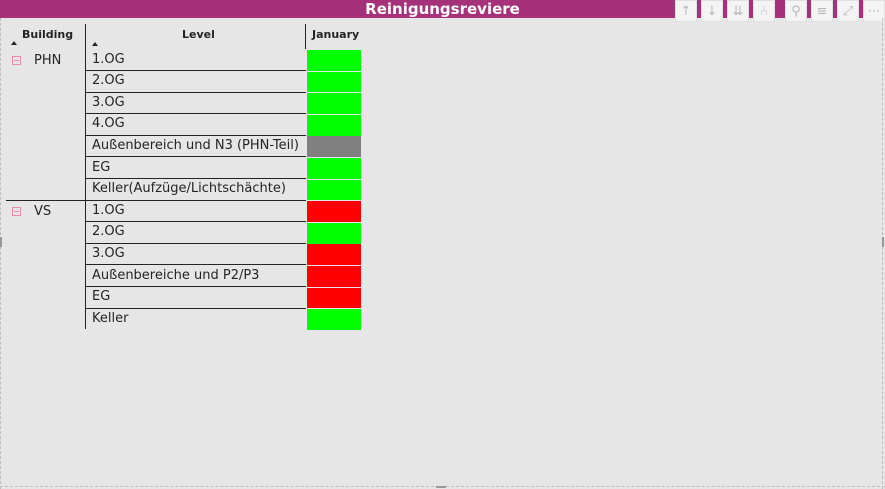 This screenshot has height=489, width=885. I want to click on resize-handle-right, so click(883, 242).